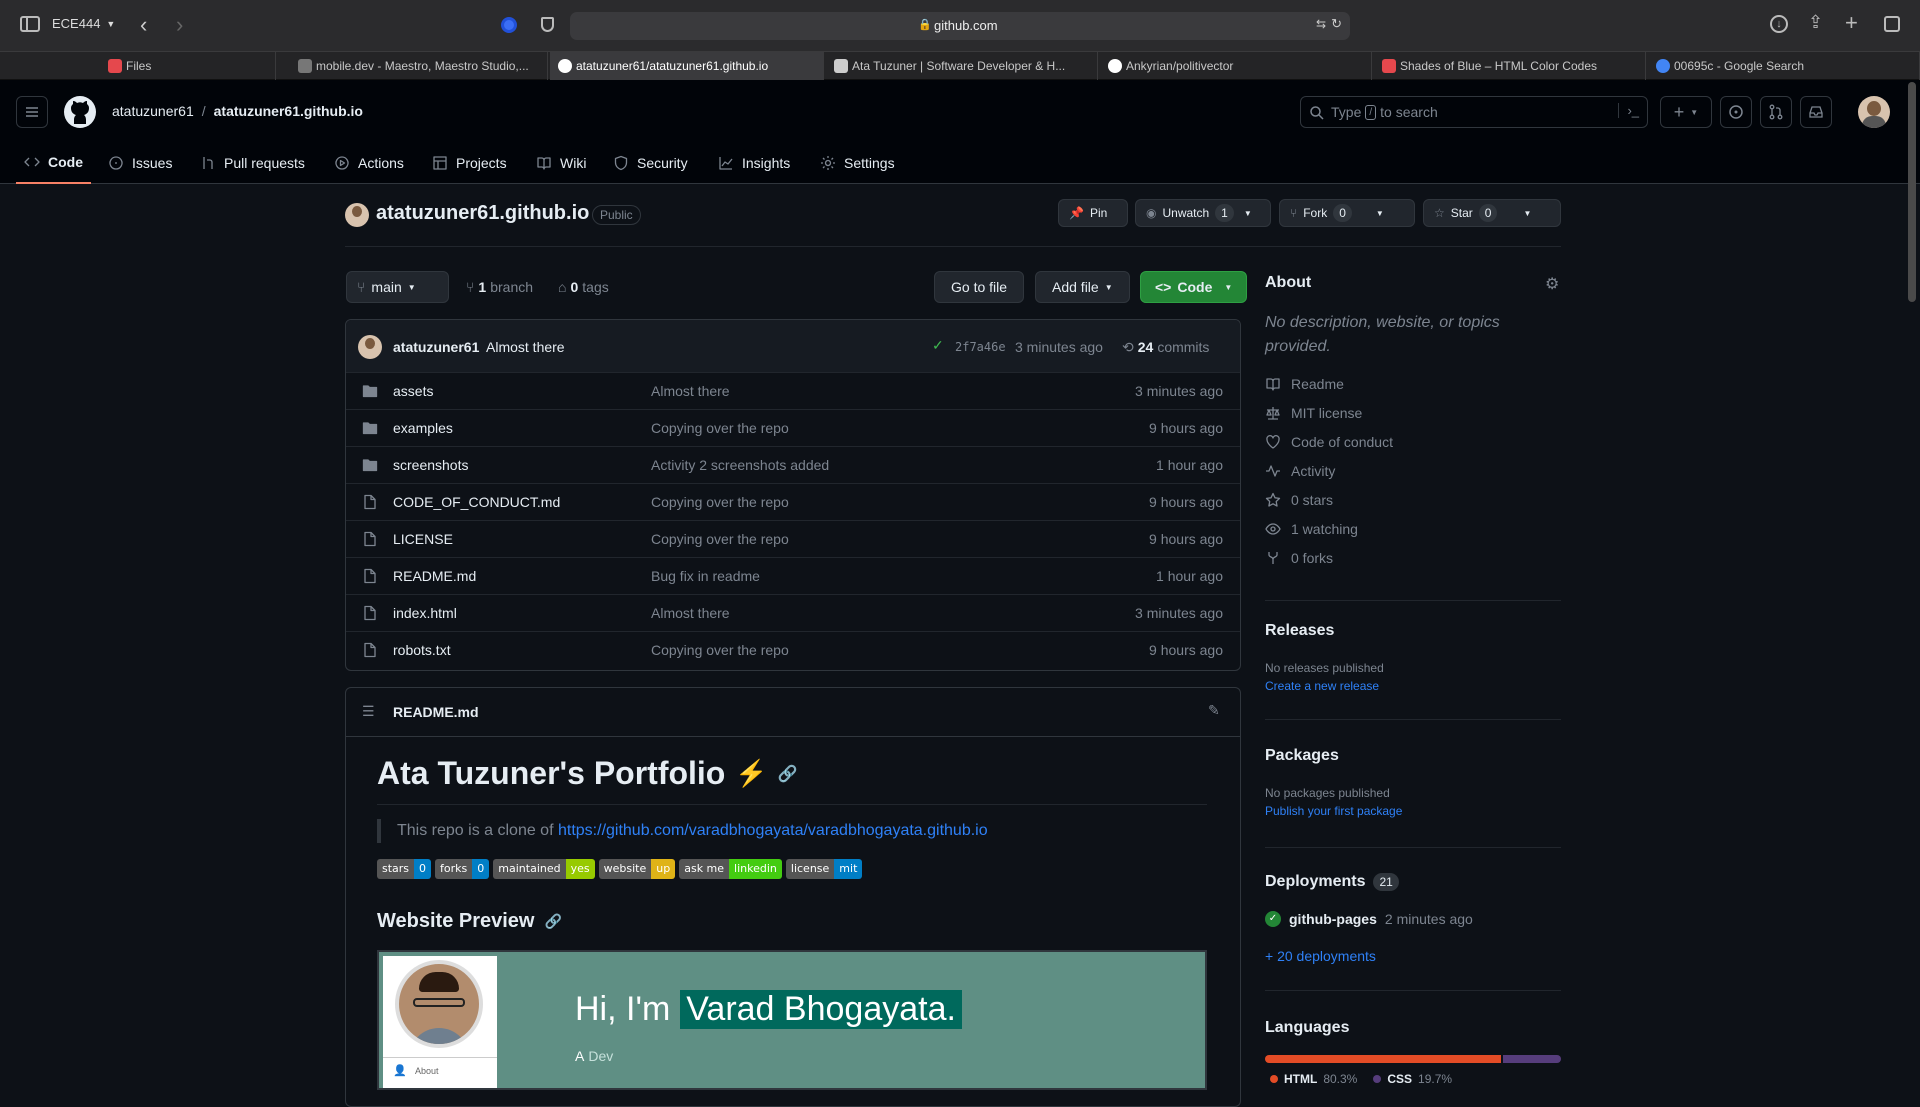 This screenshot has width=1920, height=1107. I want to click on file-name: robots.txt, so click(422, 650).